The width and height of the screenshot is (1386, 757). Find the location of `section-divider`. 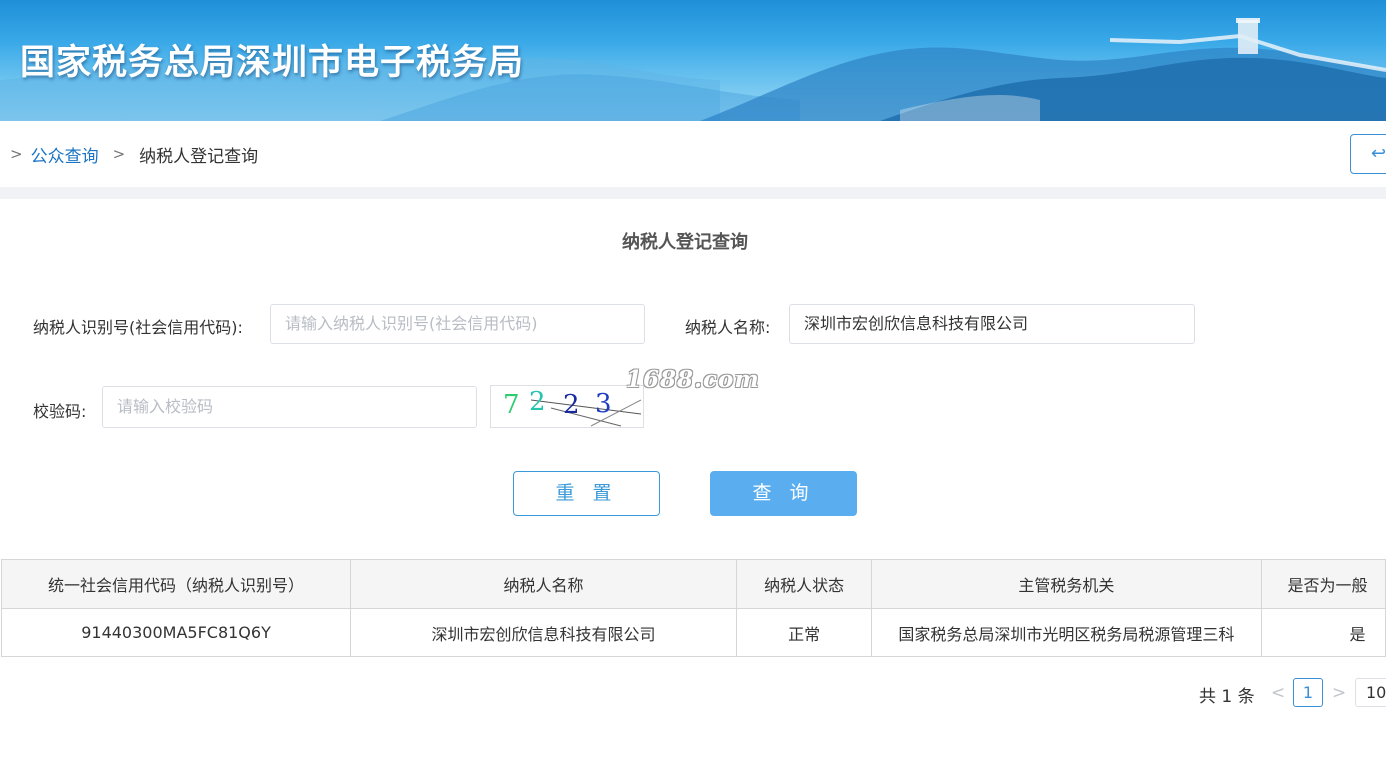

section-divider is located at coordinates (693, 193).